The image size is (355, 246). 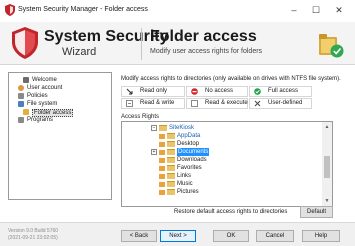 I want to click on read-write-icon, so click(x=129, y=103).